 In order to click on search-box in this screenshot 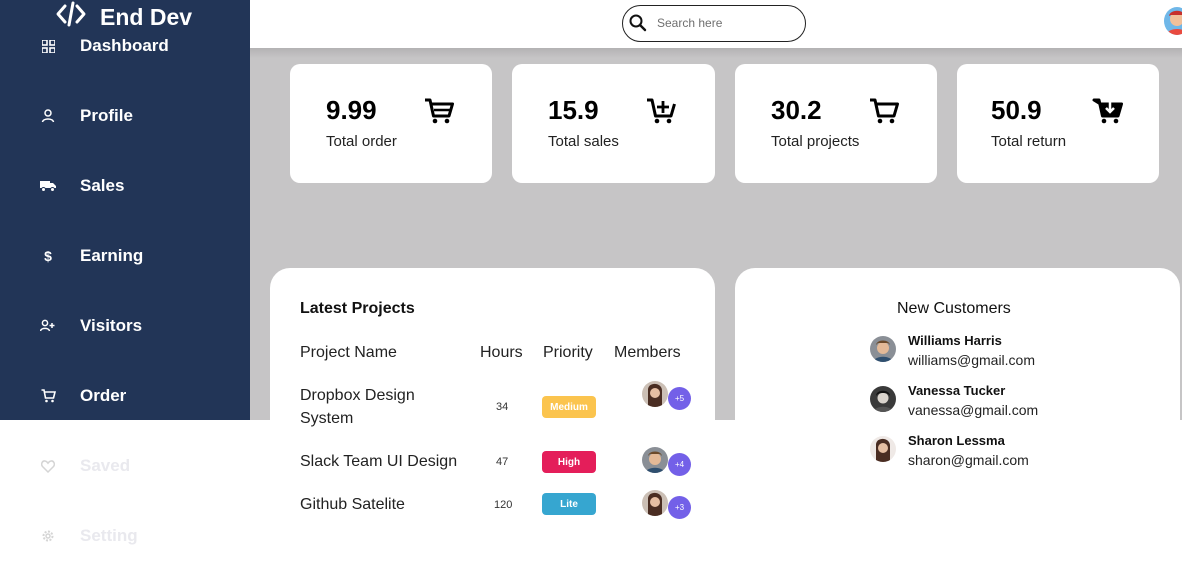, I will do `click(714, 23)`.